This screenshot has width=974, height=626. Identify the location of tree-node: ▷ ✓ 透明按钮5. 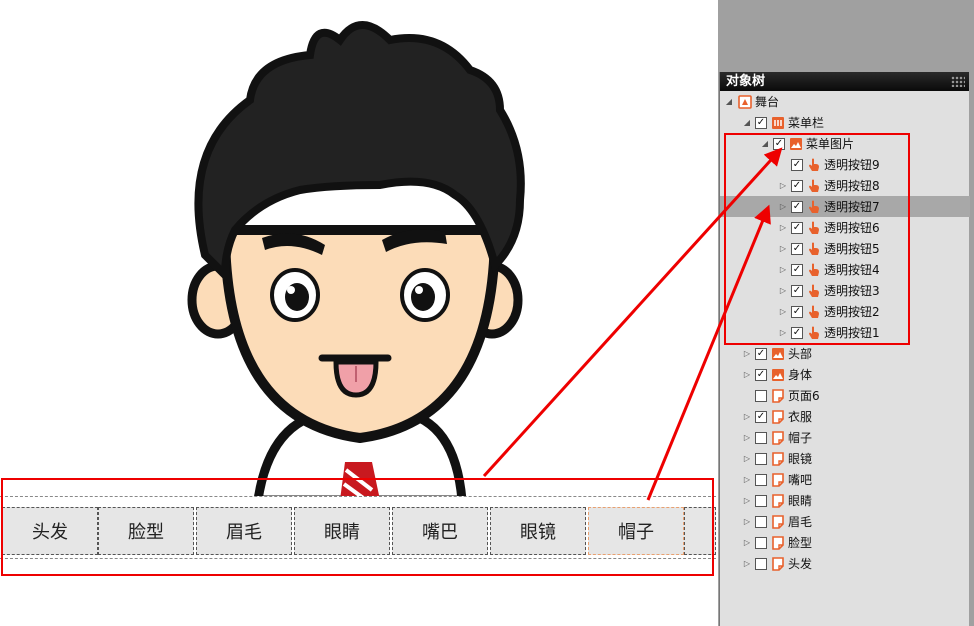
(845, 248).